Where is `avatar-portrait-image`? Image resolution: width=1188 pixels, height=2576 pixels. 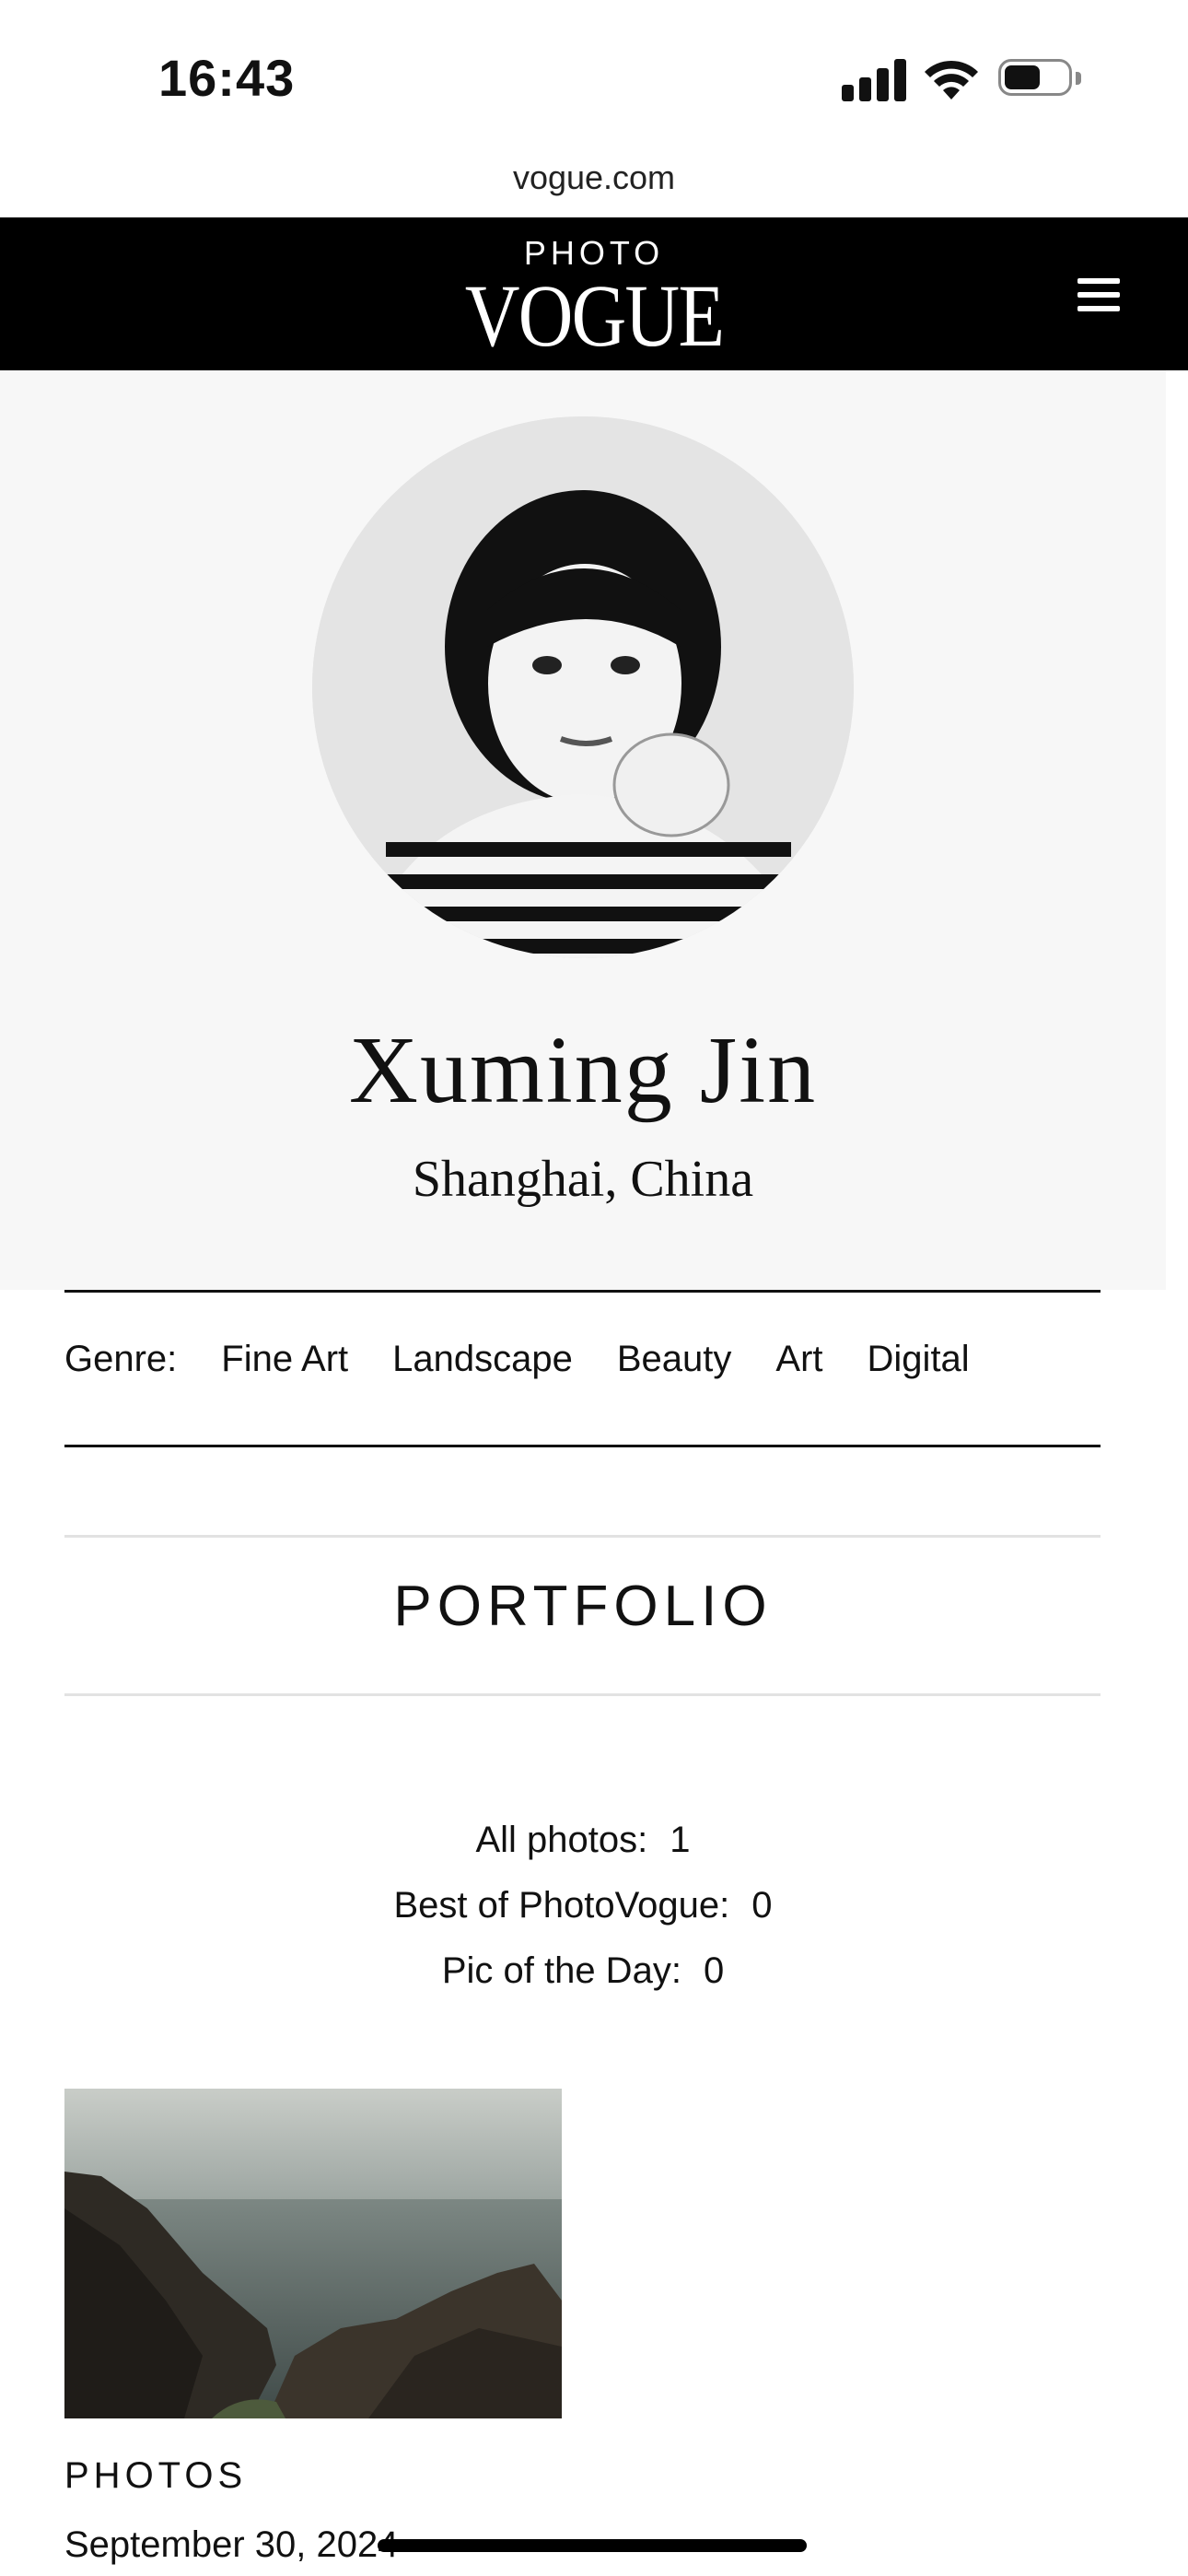 avatar-portrait-image is located at coordinates (583, 687).